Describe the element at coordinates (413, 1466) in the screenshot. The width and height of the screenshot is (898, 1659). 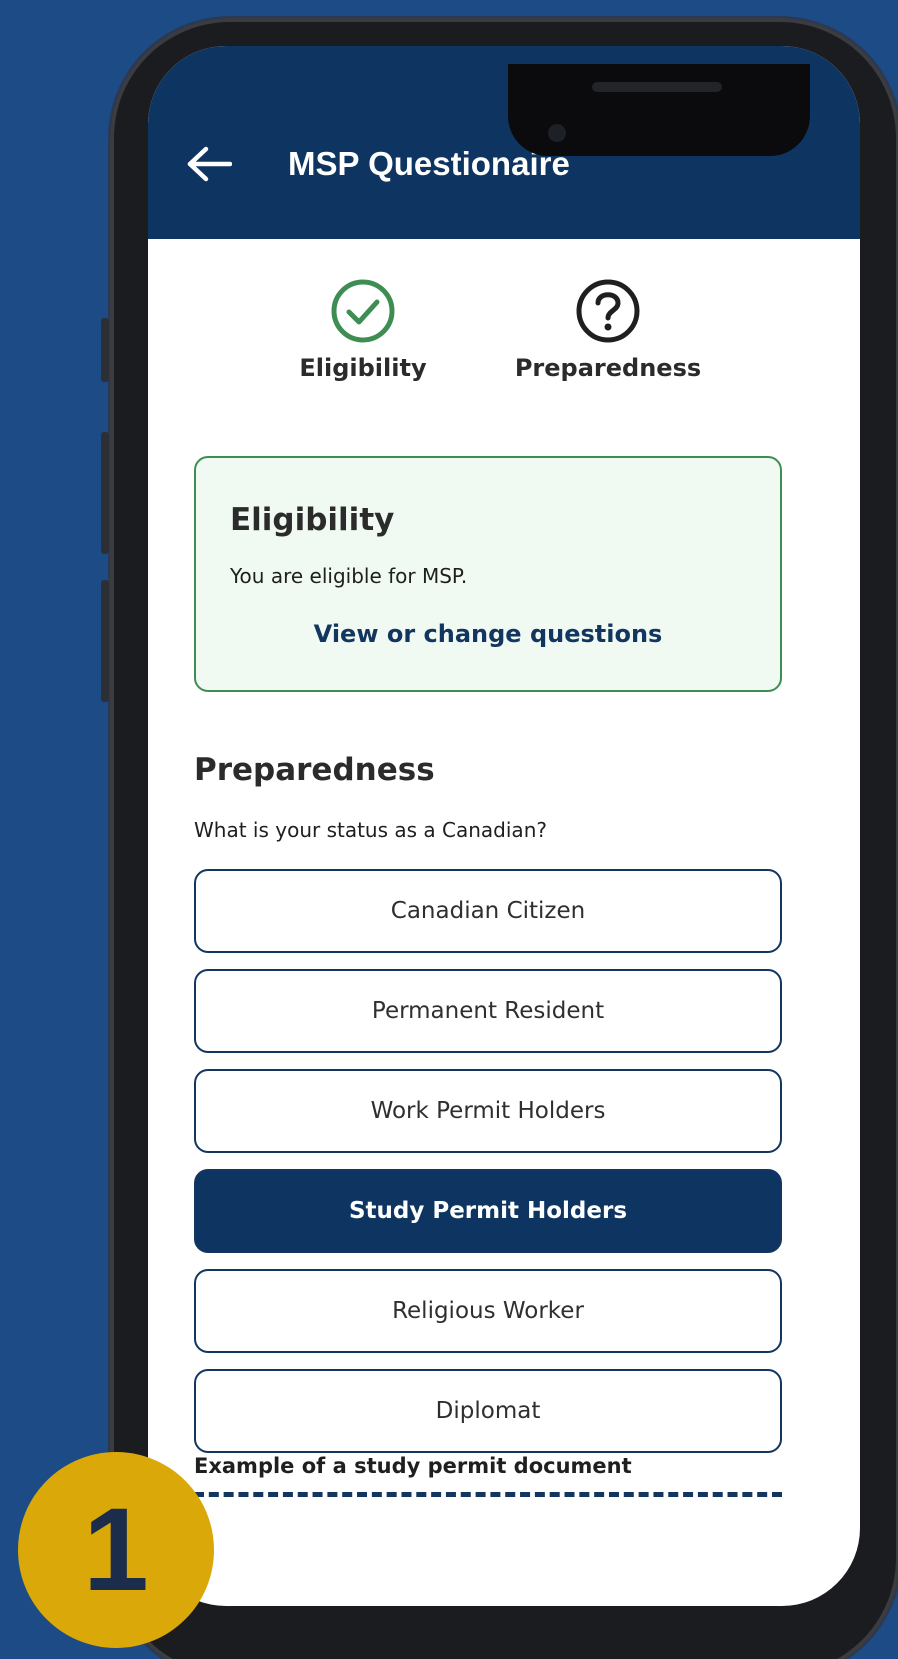
I see `study-permit-document-caption: Example of a study permit document` at that location.